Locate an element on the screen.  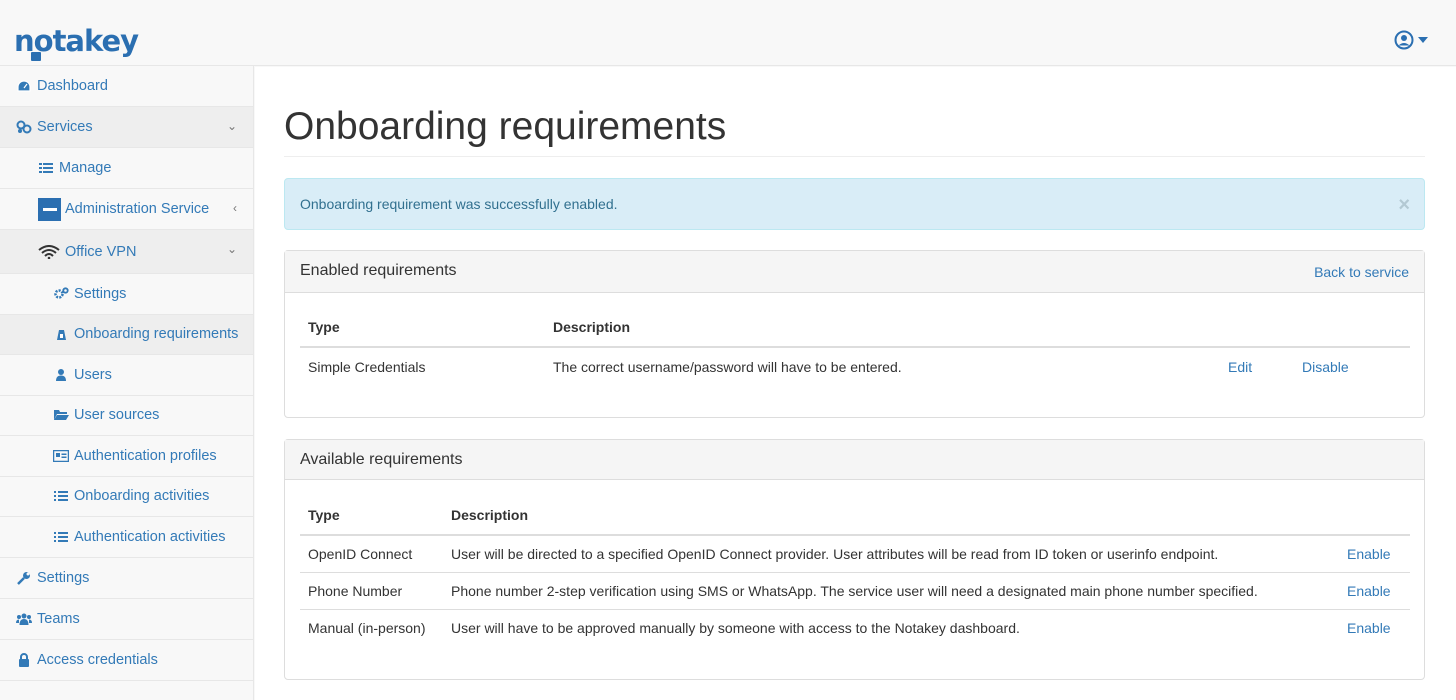
sidebar-item-authentication-profiles: Authentication profiles is located at coordinates (126, 456).